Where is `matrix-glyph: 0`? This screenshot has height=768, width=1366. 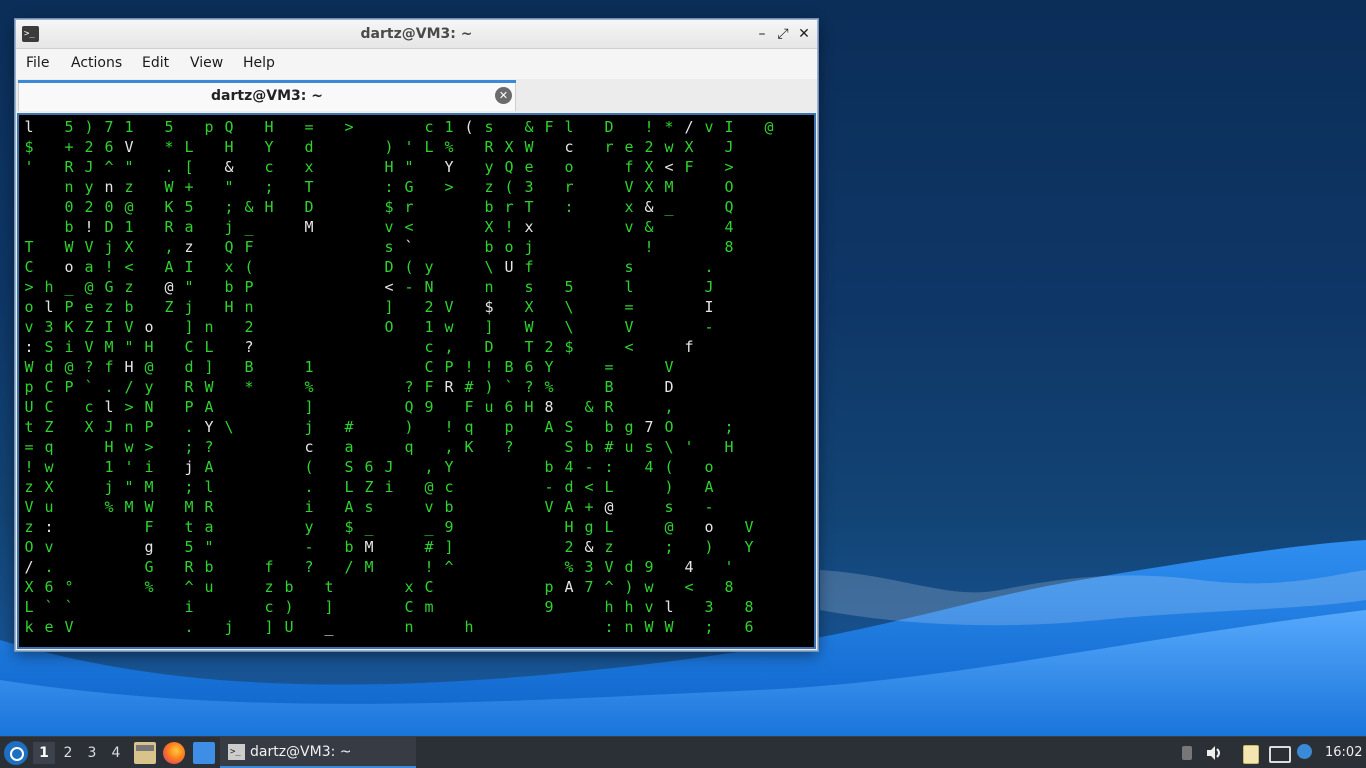 matrix-glyph: 0 is located at coordinates (69, 207).